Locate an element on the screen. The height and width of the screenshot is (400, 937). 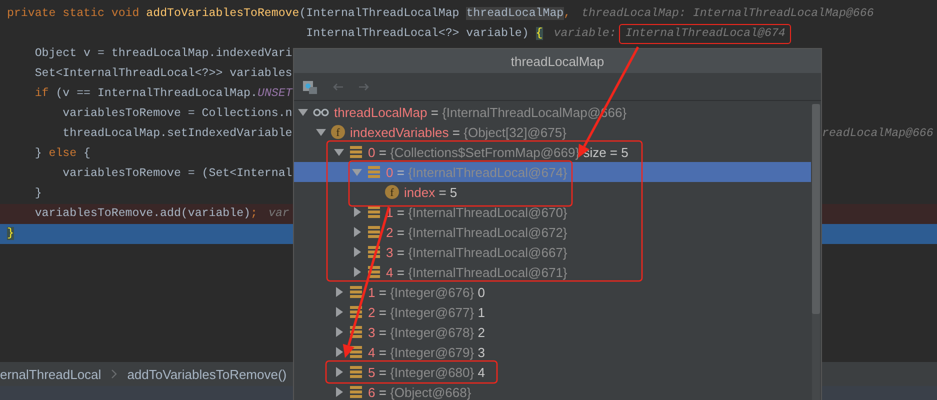
inline-value-hint: variable: is located at coordinates (585, 34).